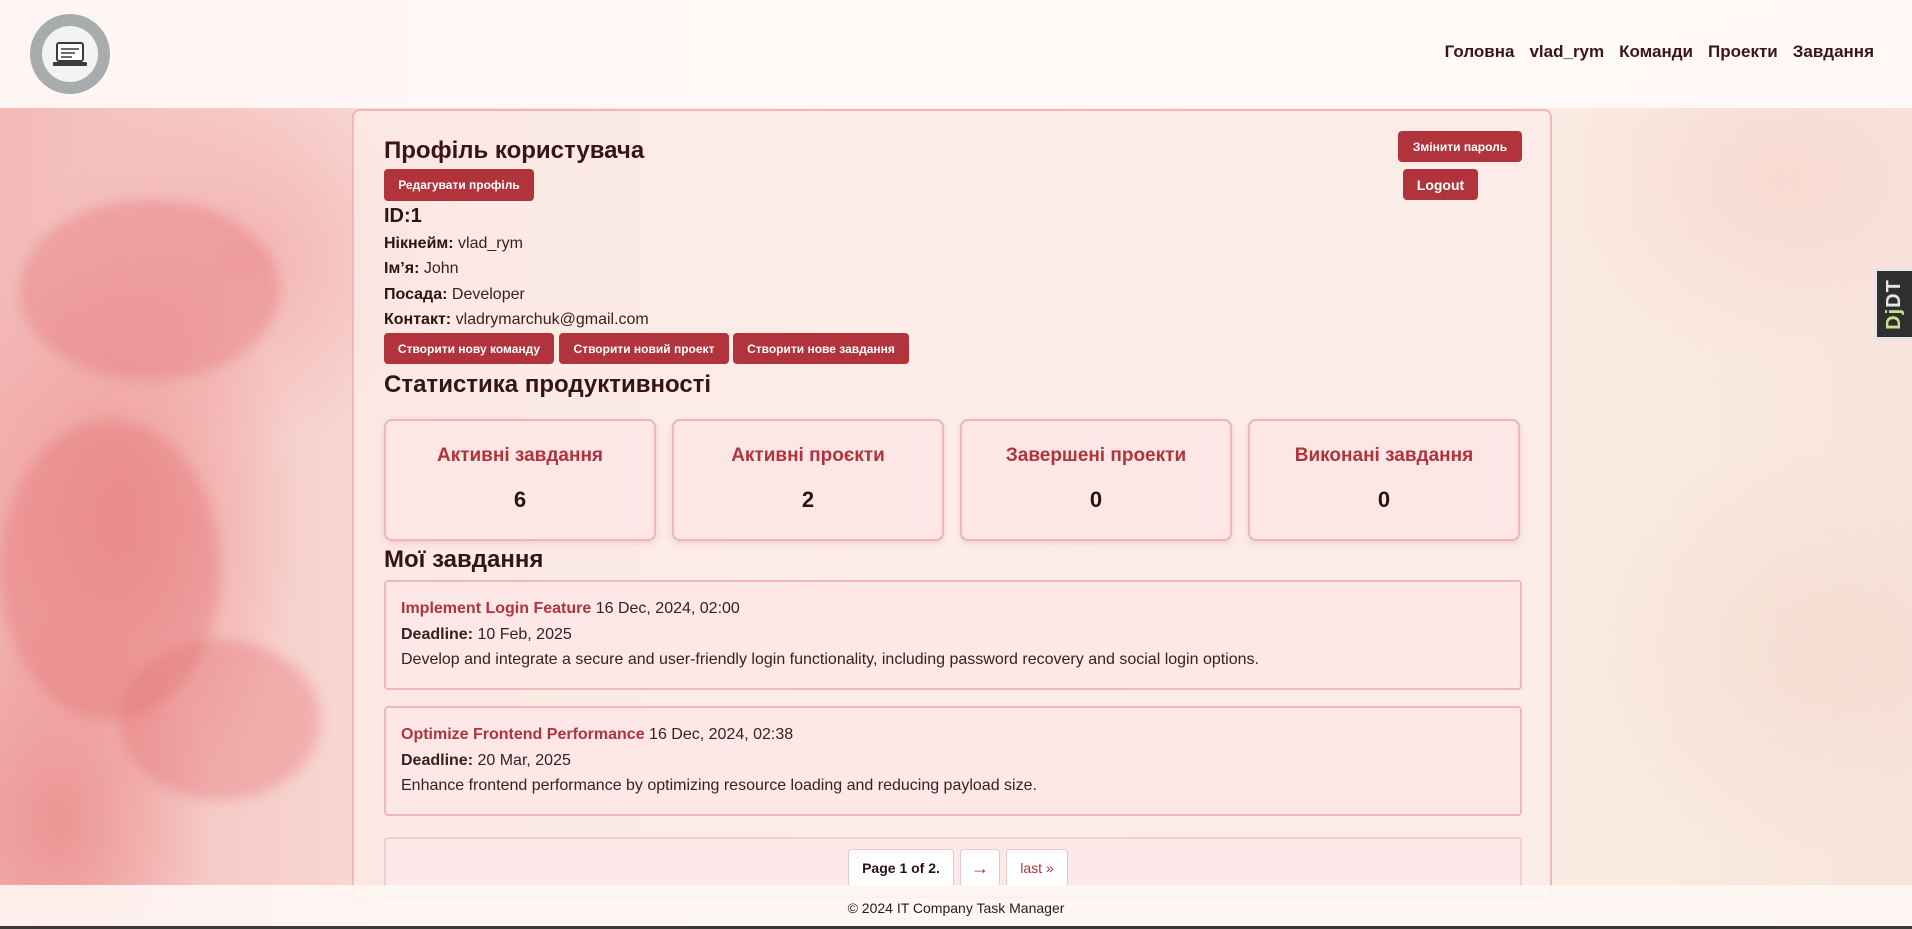 The height and width of the screenshot is (929, 1912). I want to click on nav-user-profile: vlad_rym, so click(1566, 52).